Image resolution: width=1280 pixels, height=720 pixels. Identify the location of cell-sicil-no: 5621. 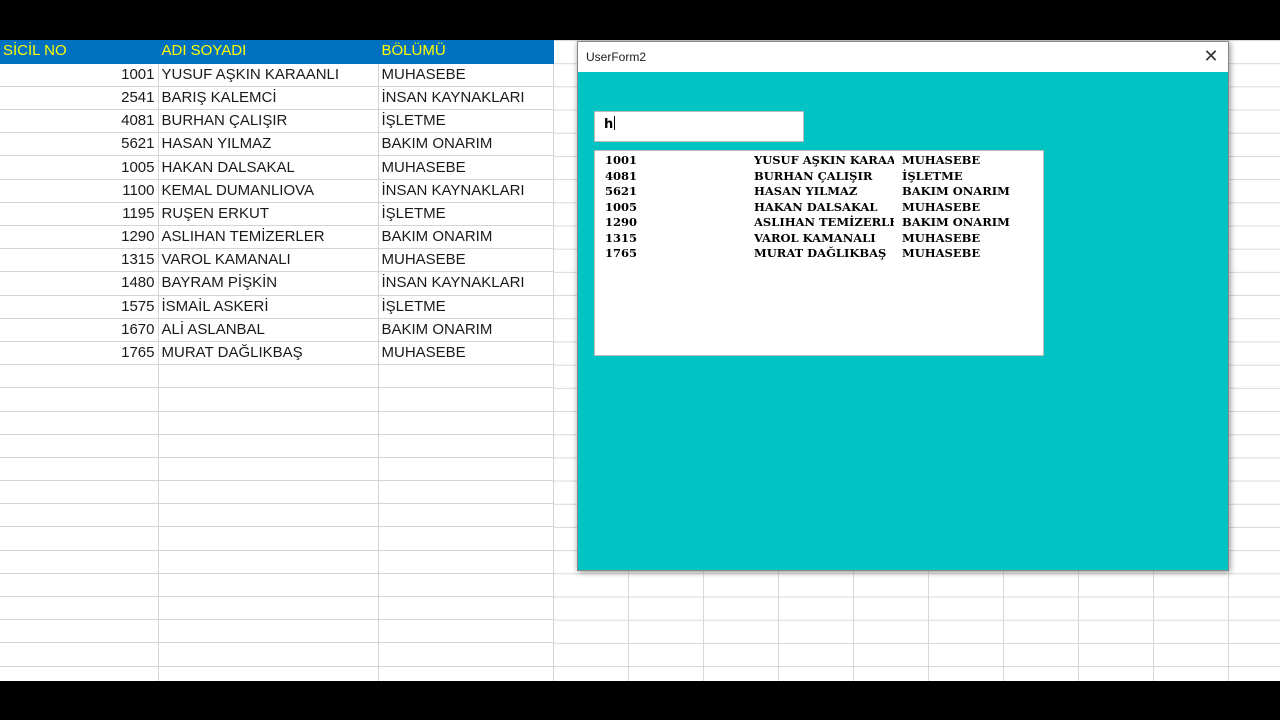
(79, 144).